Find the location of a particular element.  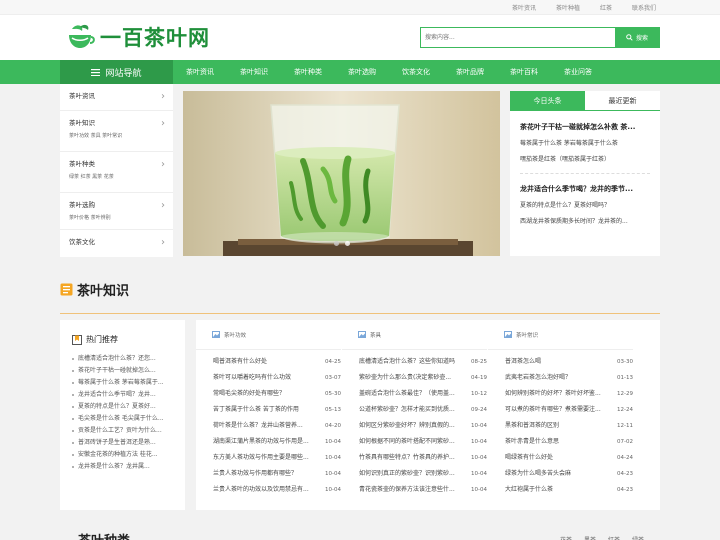

category-item-knowledge: 茶叶知识 茶叶功效 茶具 茶叶常识 › is located at coordinates (116, 131).